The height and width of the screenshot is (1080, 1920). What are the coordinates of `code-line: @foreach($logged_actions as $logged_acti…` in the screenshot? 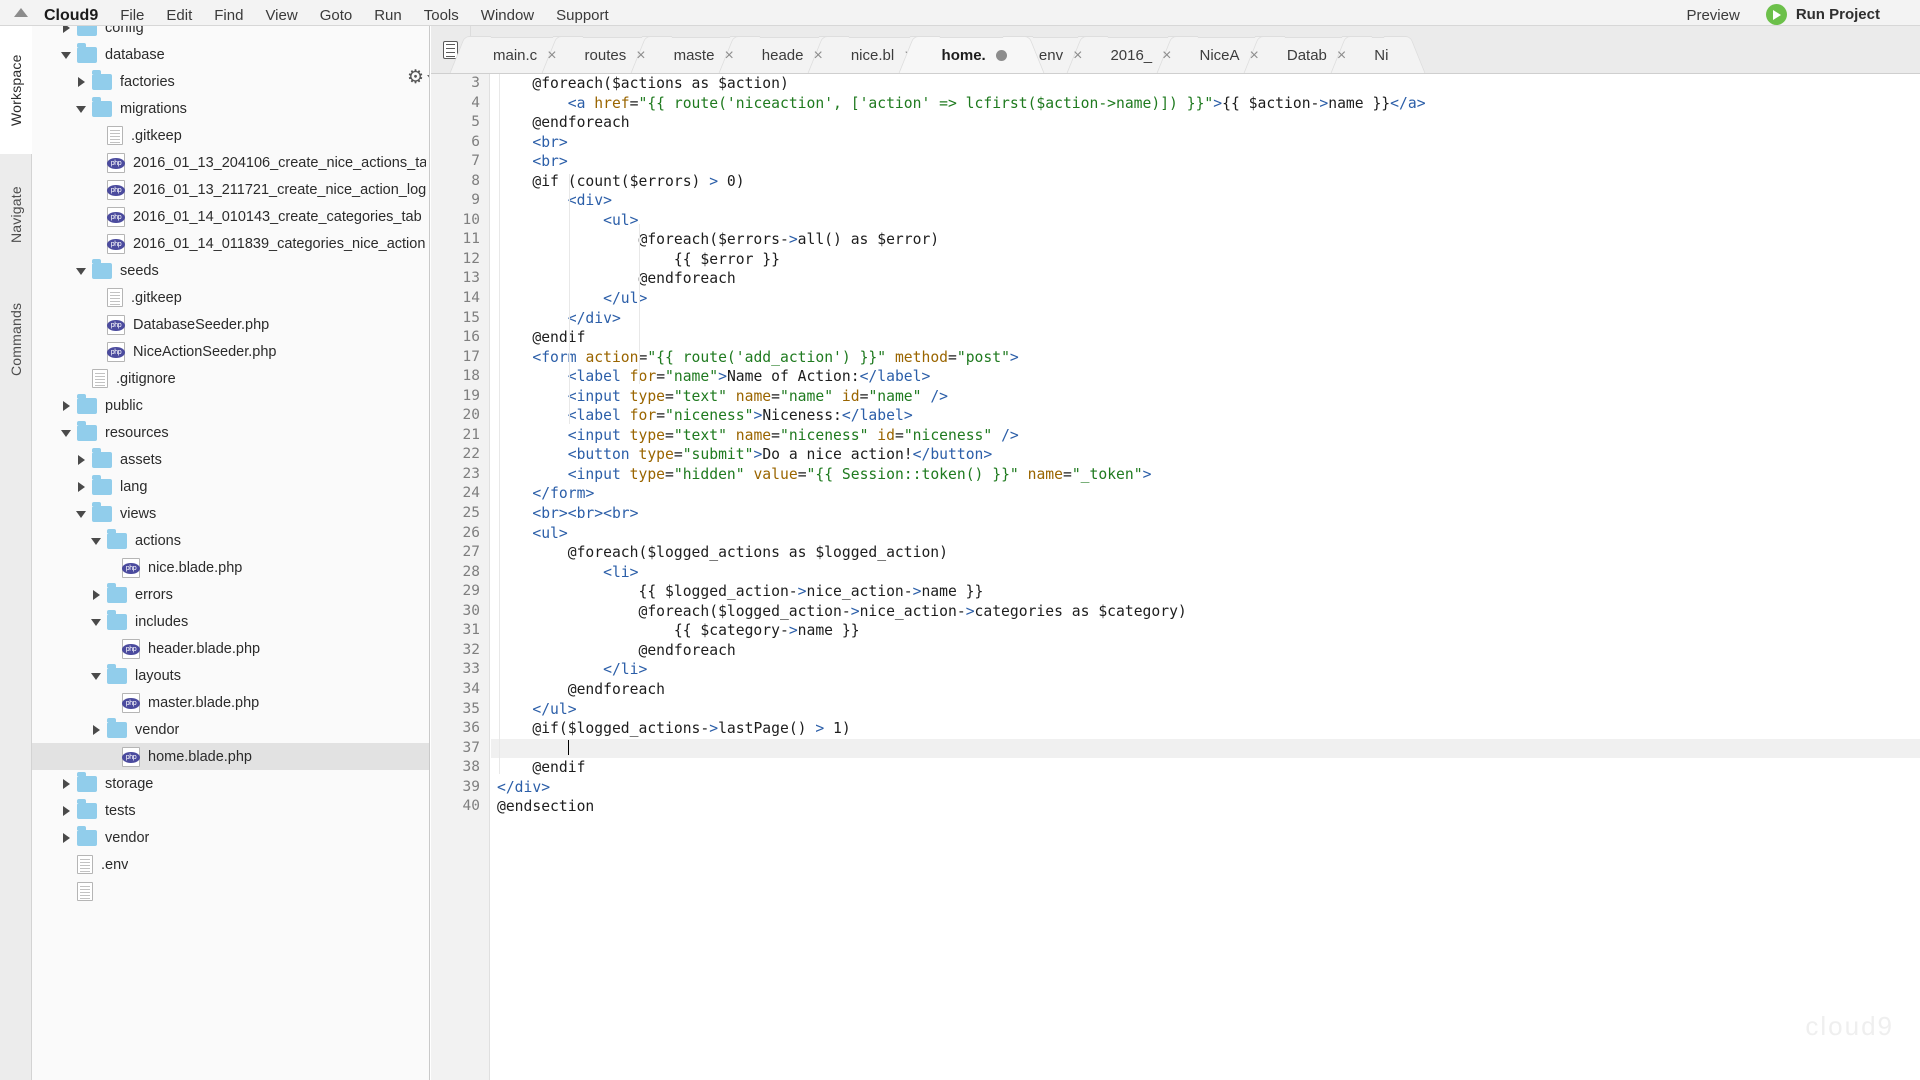 It's located at (1205, 553).